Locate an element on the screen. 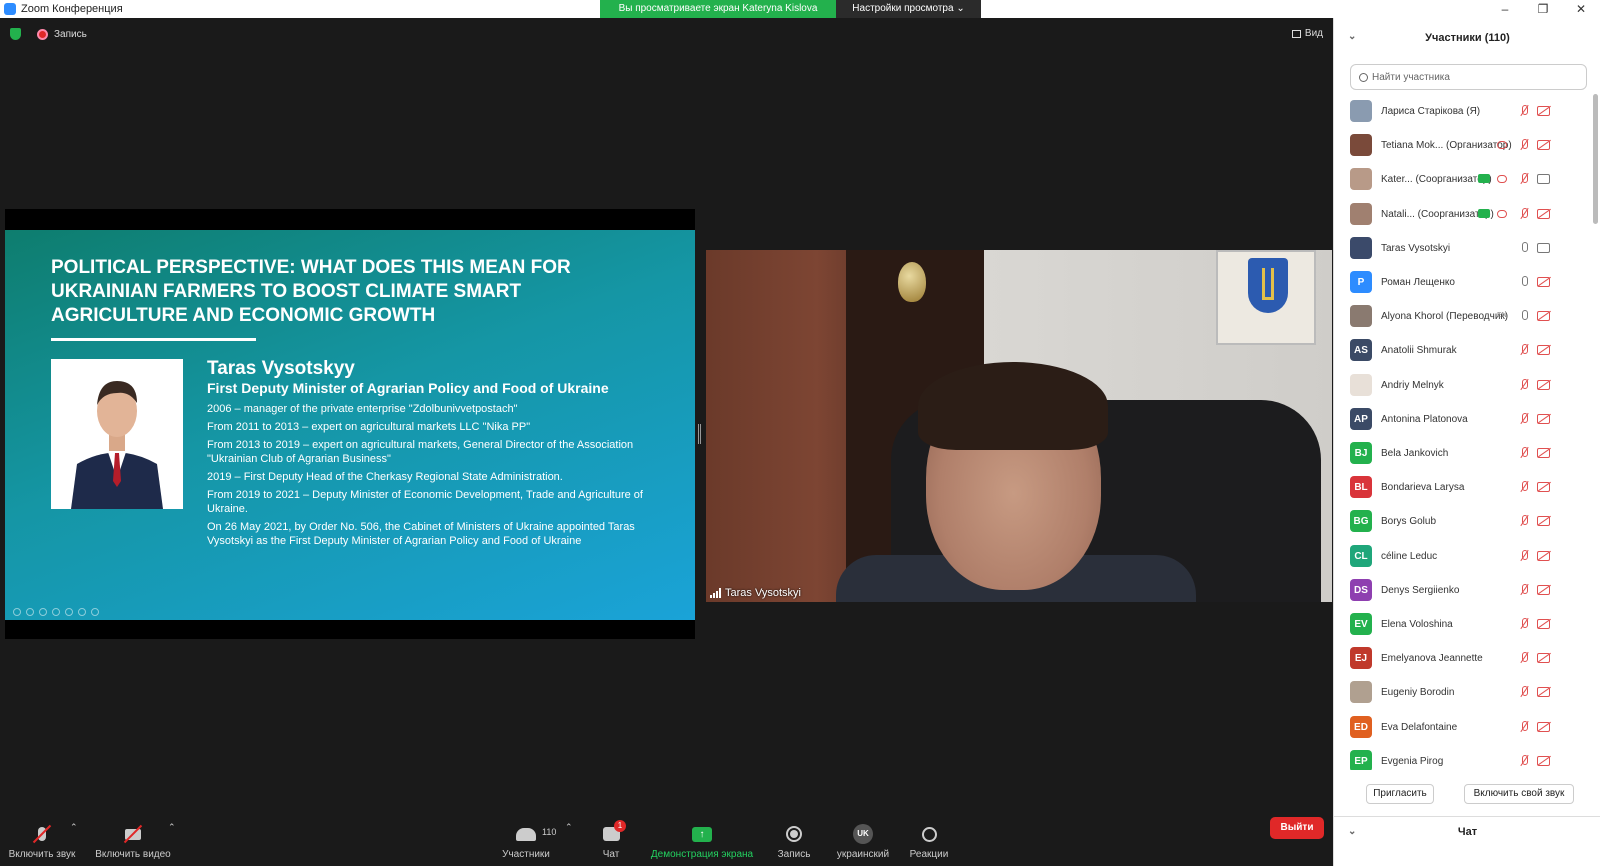 The image size is (1600, 866). participant-row: Kater... (Соорганизатор) is located at coordinates (1462, 179).